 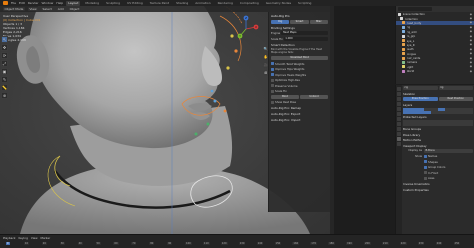 I want to click on view-layer-tab-icon, so click(x=399, y=104).